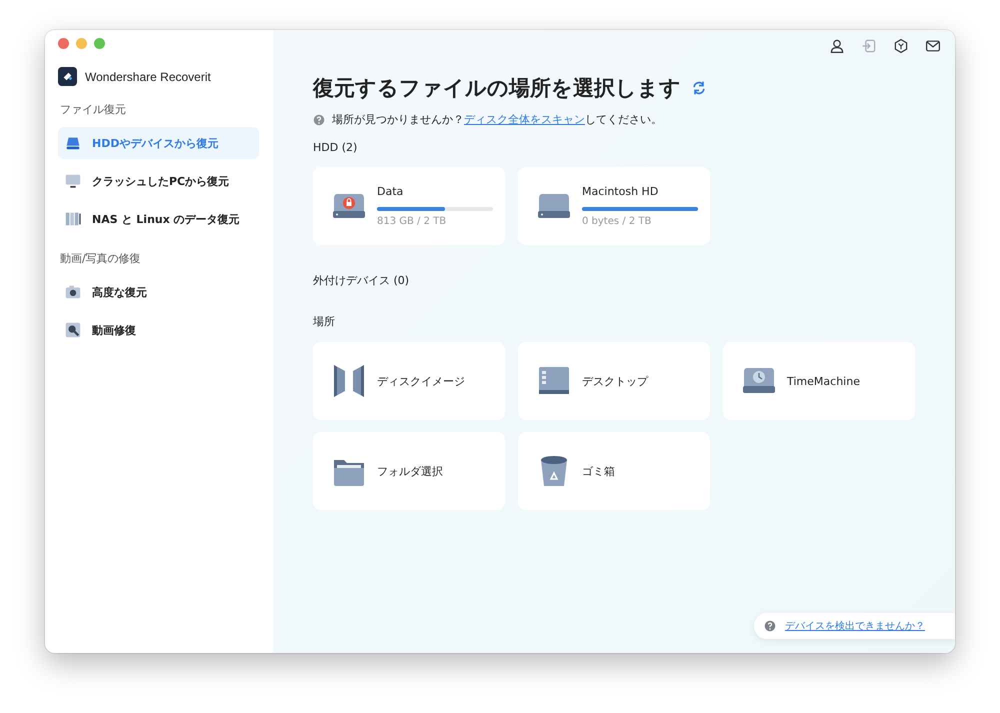  I want to click on location-name: デスクトップ, so click(615, 381).